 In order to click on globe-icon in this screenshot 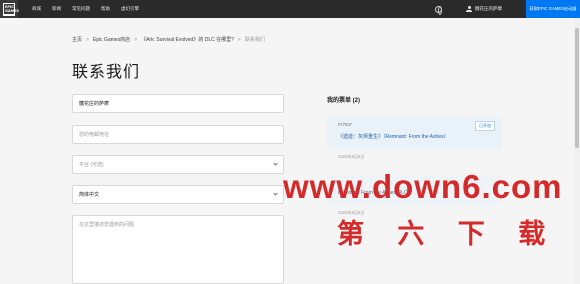, I will do `click(438, 10)`.